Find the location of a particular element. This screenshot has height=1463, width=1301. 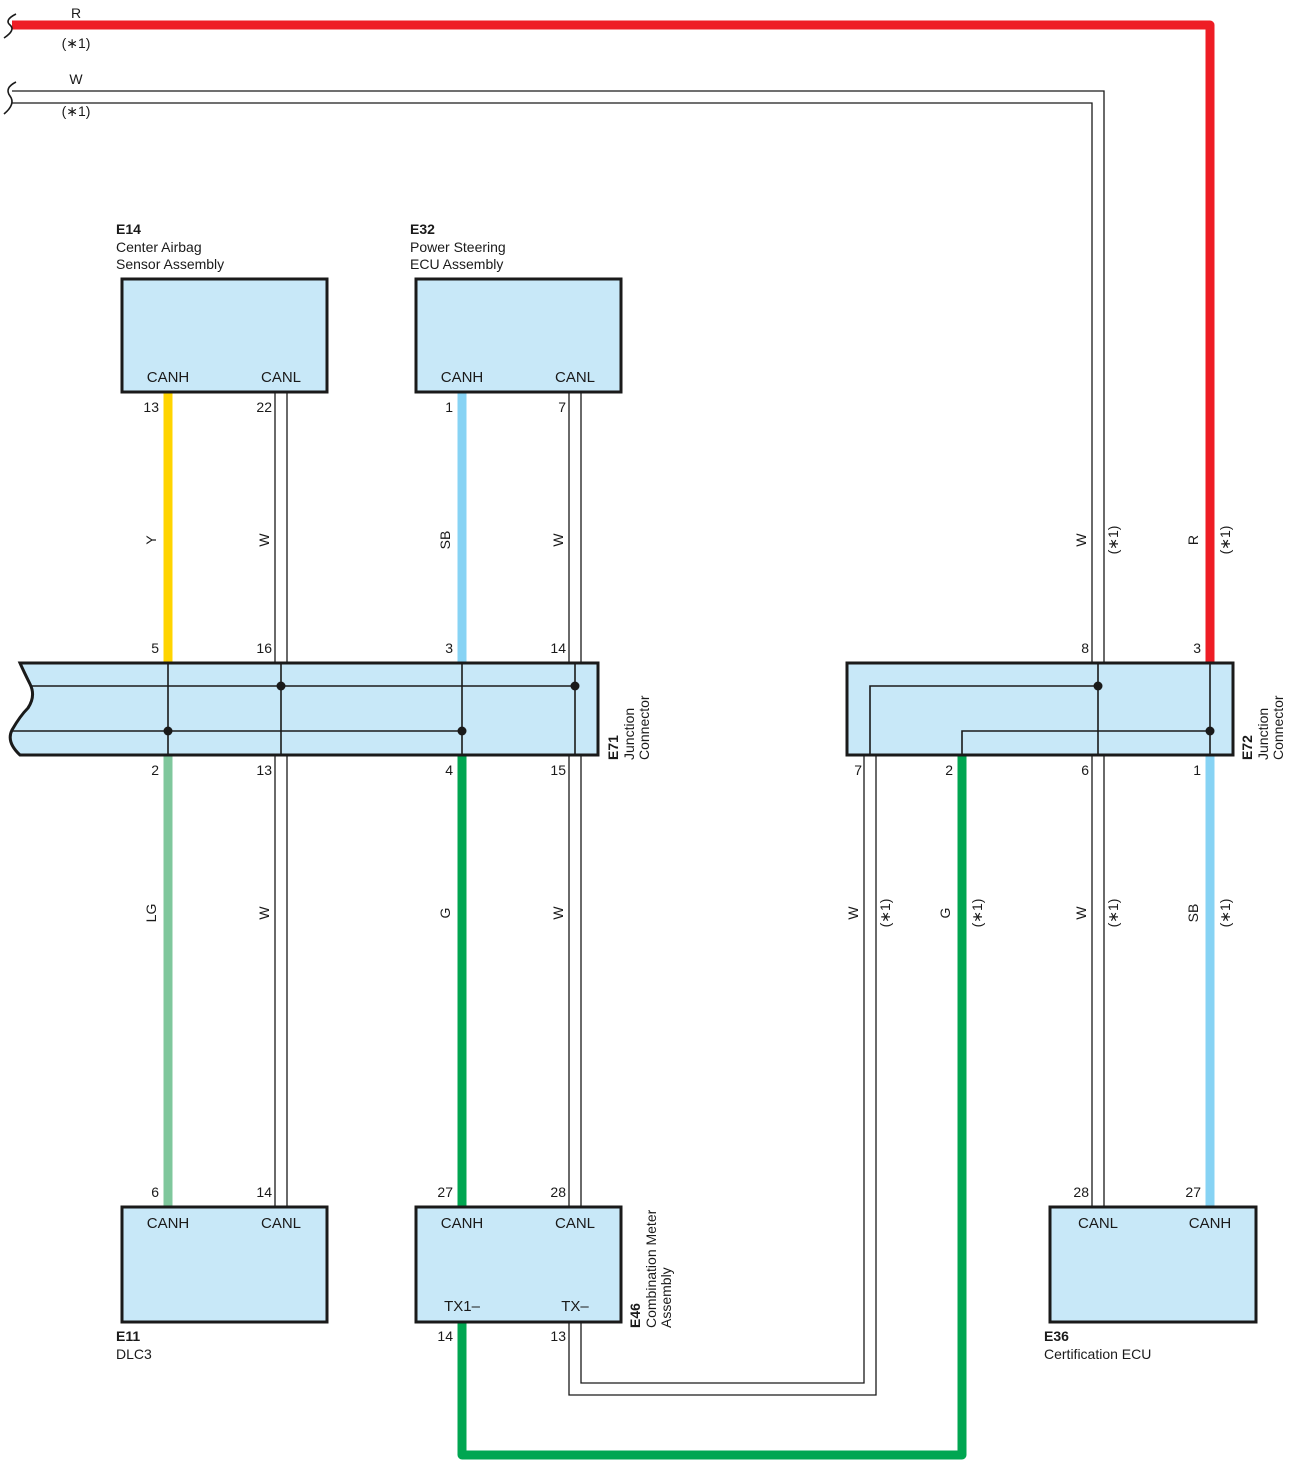

e32-name-2: ECU Assembly is located at coordinates (456, 264).